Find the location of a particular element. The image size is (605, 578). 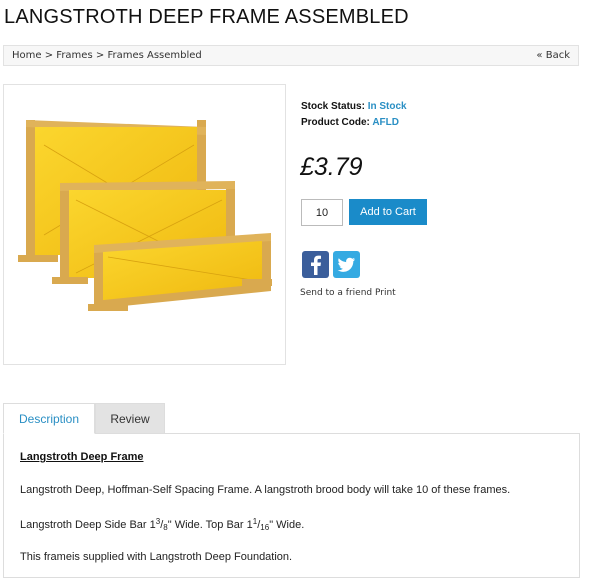

stock-status-label: Stock Status: is located at coordinates (333, 106).